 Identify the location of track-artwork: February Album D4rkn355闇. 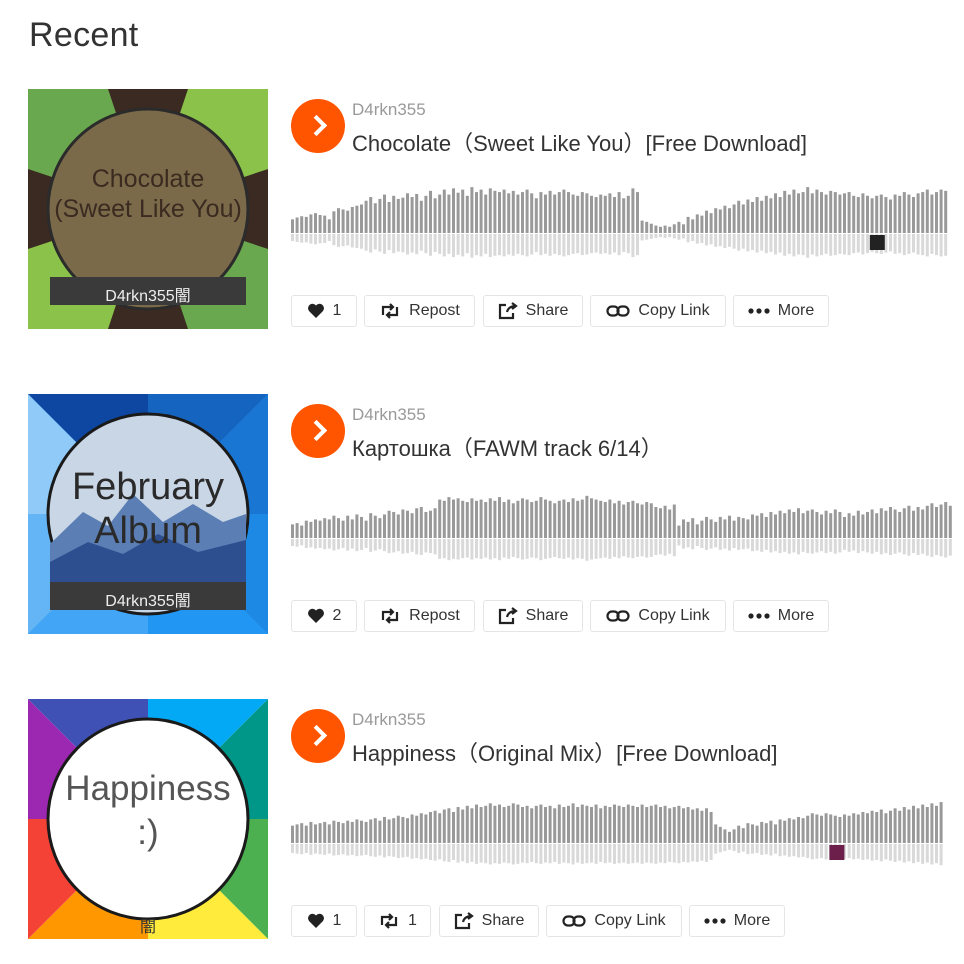
(148, 514).